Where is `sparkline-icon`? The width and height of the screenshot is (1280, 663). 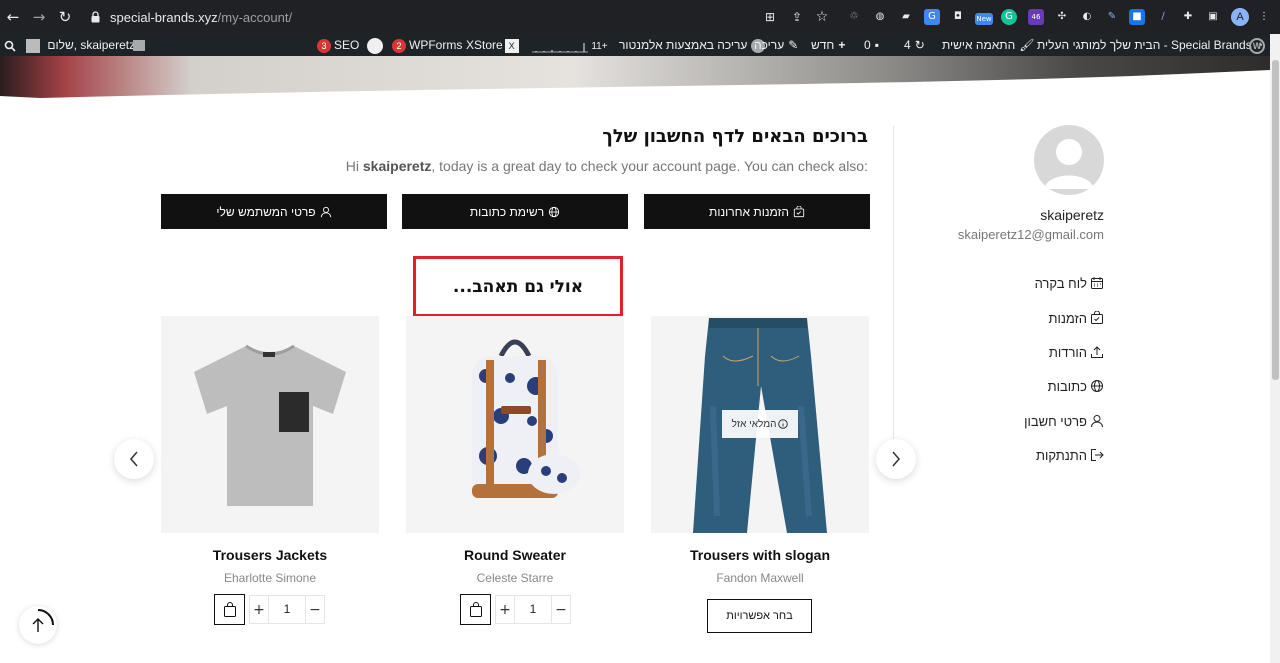 sparkline-icon is located at coordinates (560, 47).